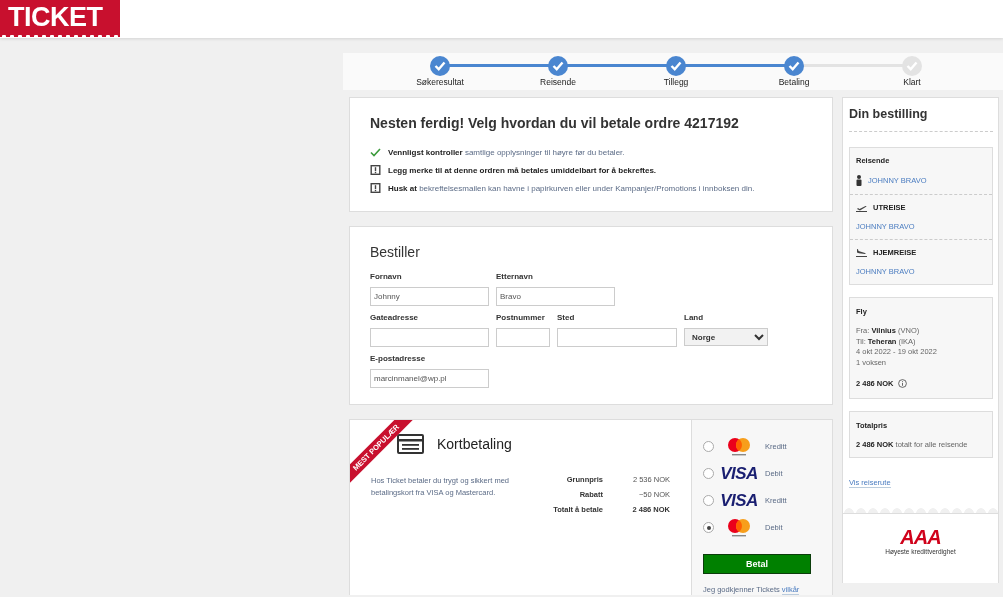  What do you see at coordinates (920, 537) in the screenshot?
I see `rating-logo: AAA` at bounding box center [920, 537].